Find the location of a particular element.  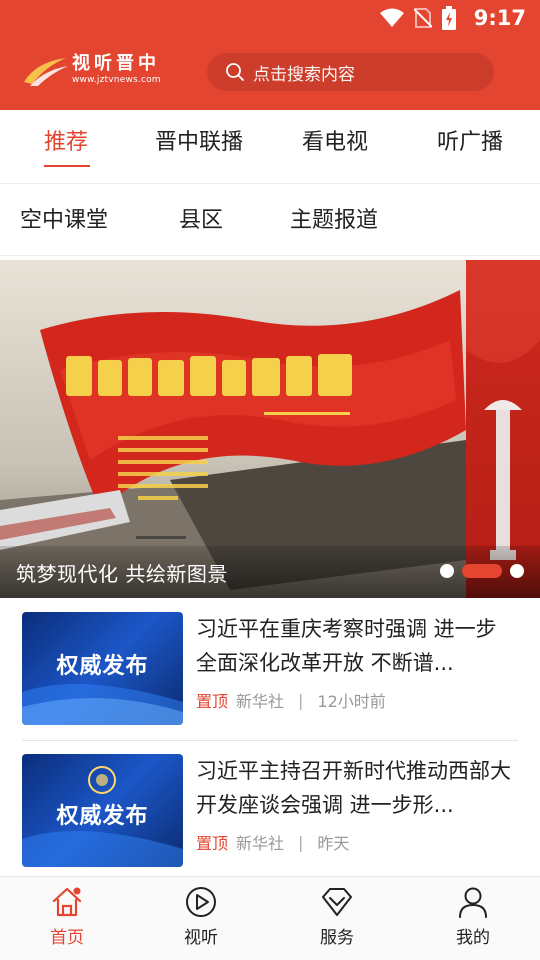

nav-audiovisual: 视听 is located at coordinates (201, 916).